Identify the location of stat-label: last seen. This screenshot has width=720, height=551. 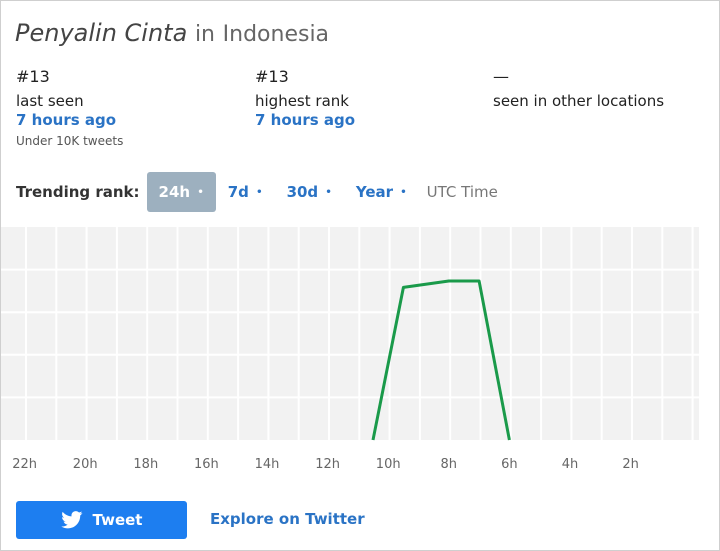
(50, 101).